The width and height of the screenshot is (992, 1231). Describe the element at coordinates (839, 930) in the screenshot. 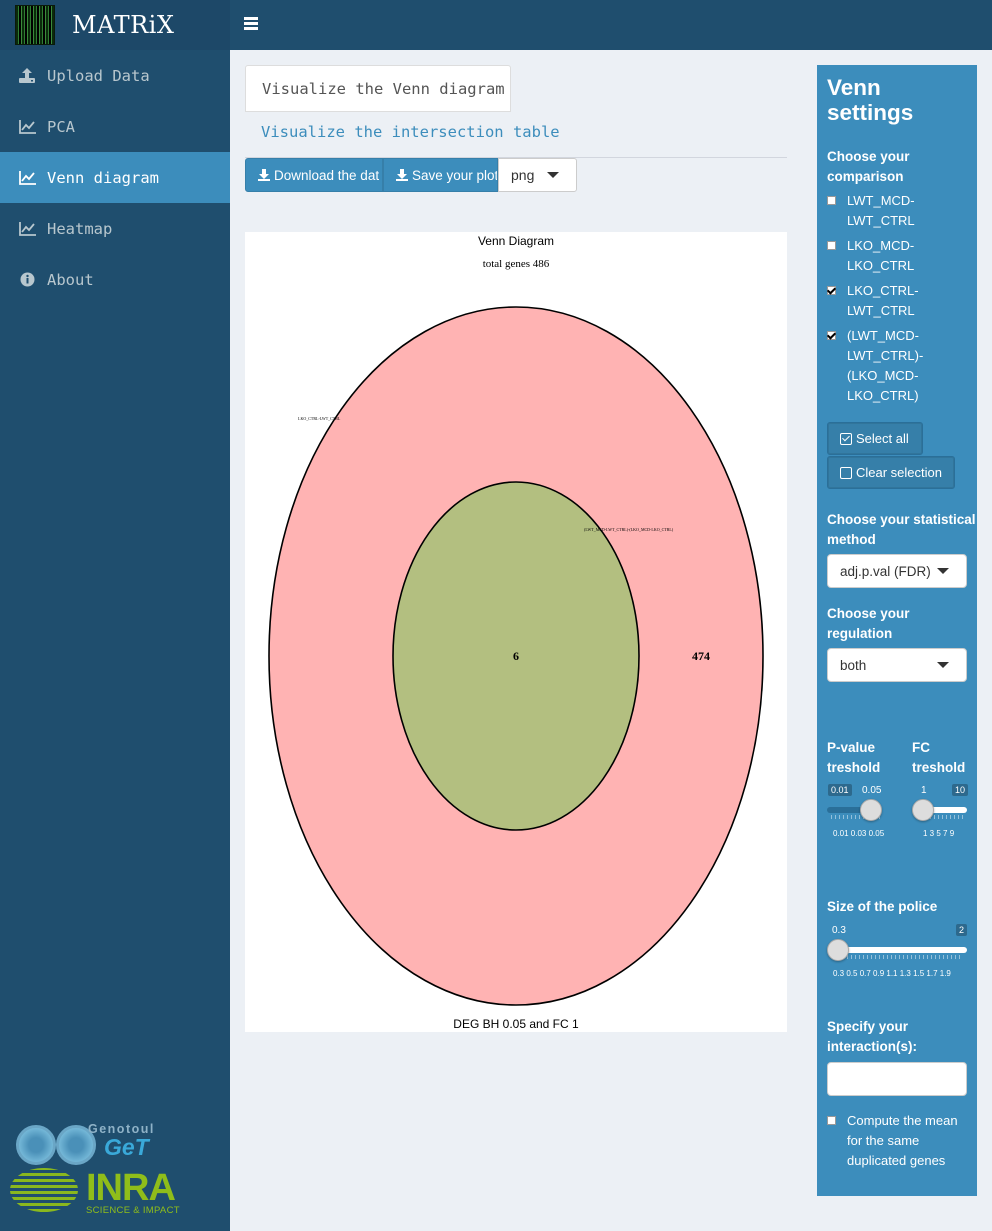

I see `slider-min: 0.3` at that location.